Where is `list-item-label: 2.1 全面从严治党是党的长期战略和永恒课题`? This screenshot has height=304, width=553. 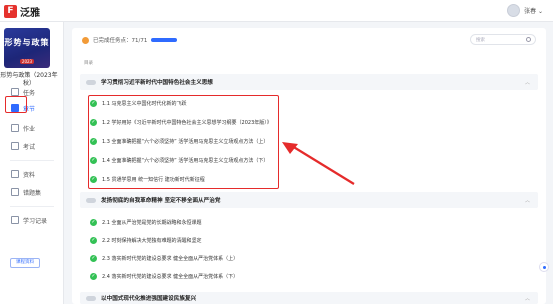
list-item-label: 2.1 全面从严治党是党的长期战略和永恒课题 is located at coordinates (152, 222).